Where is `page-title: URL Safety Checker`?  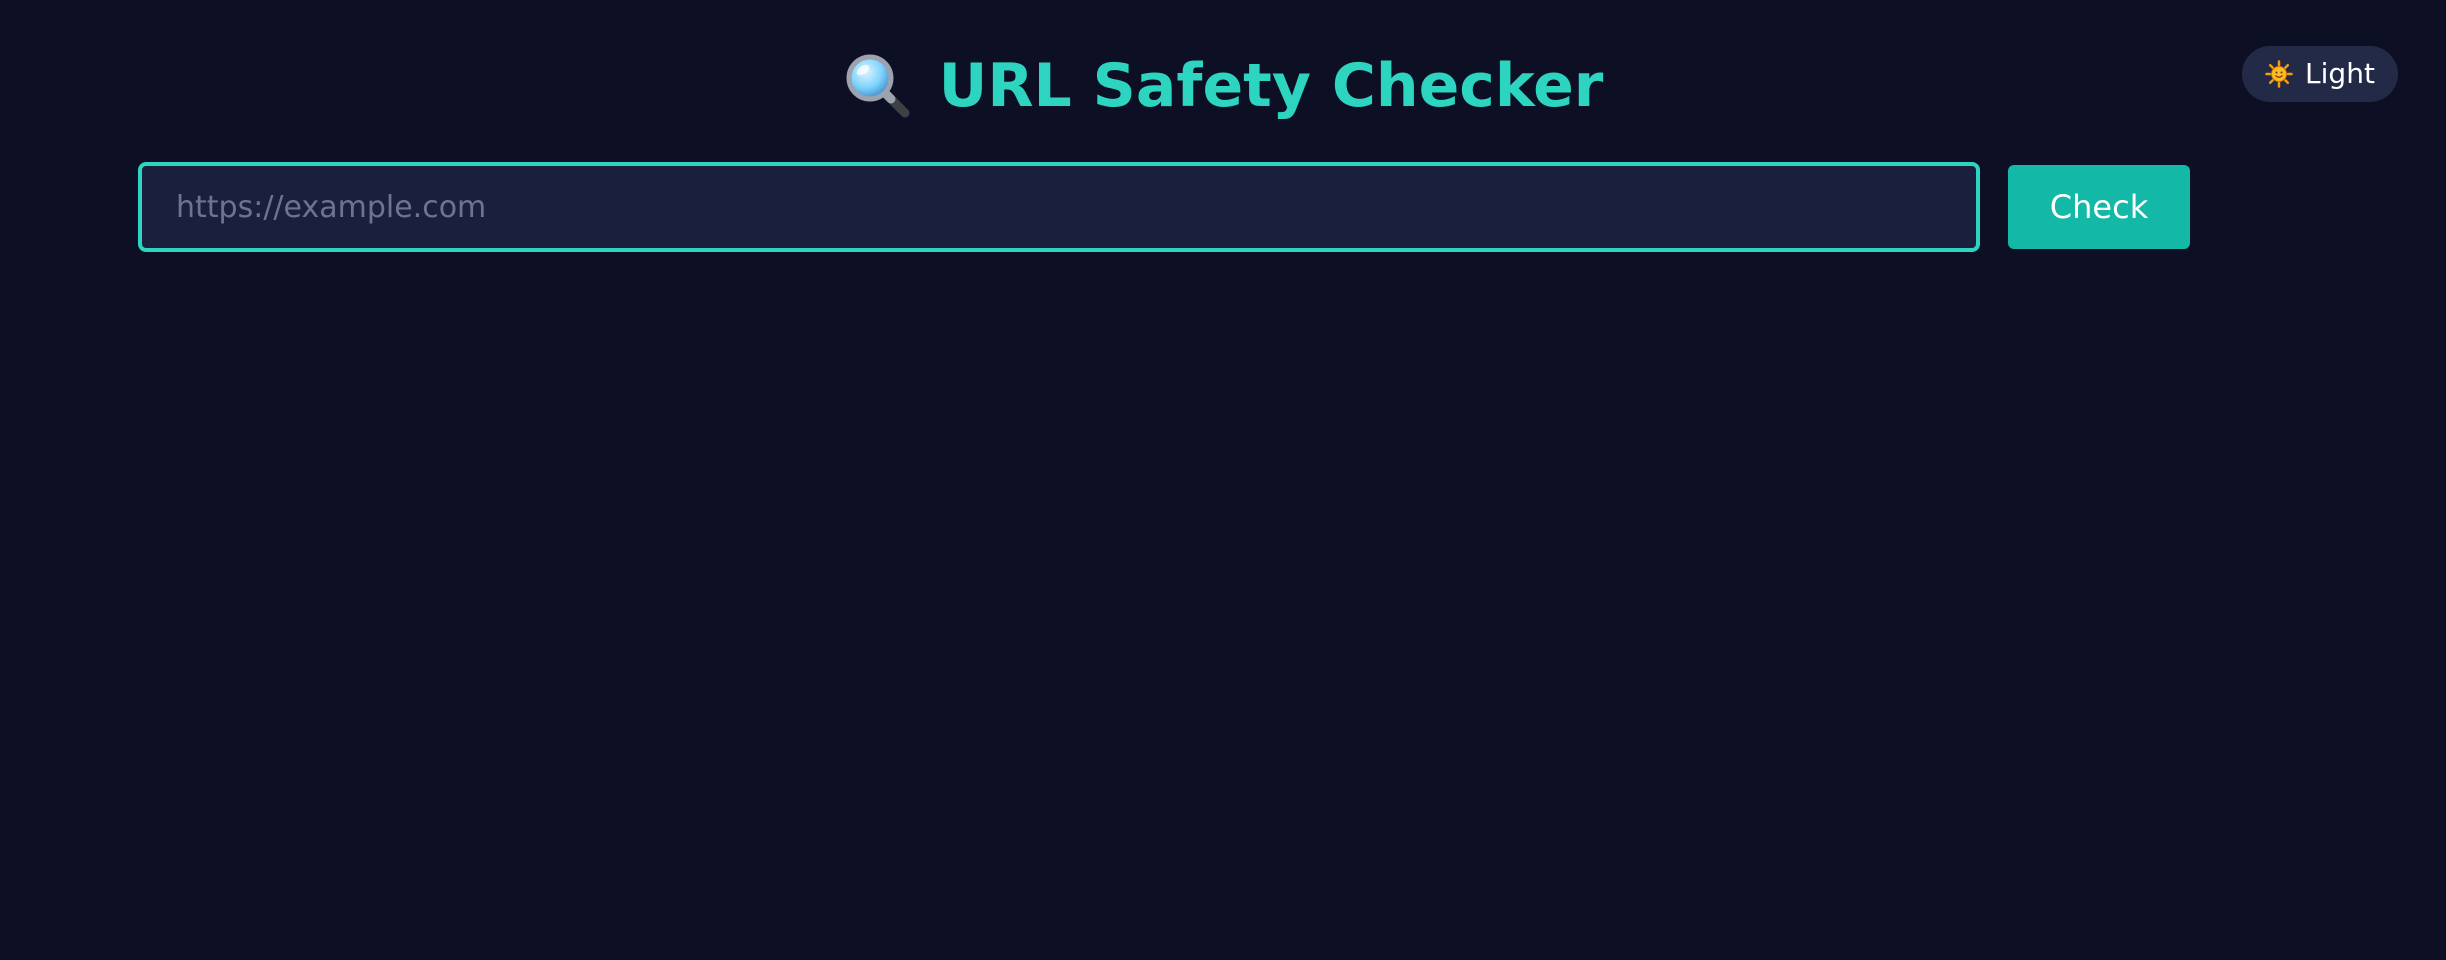 page-title: URL Safety Checker is located at coordinates (1271, 86).